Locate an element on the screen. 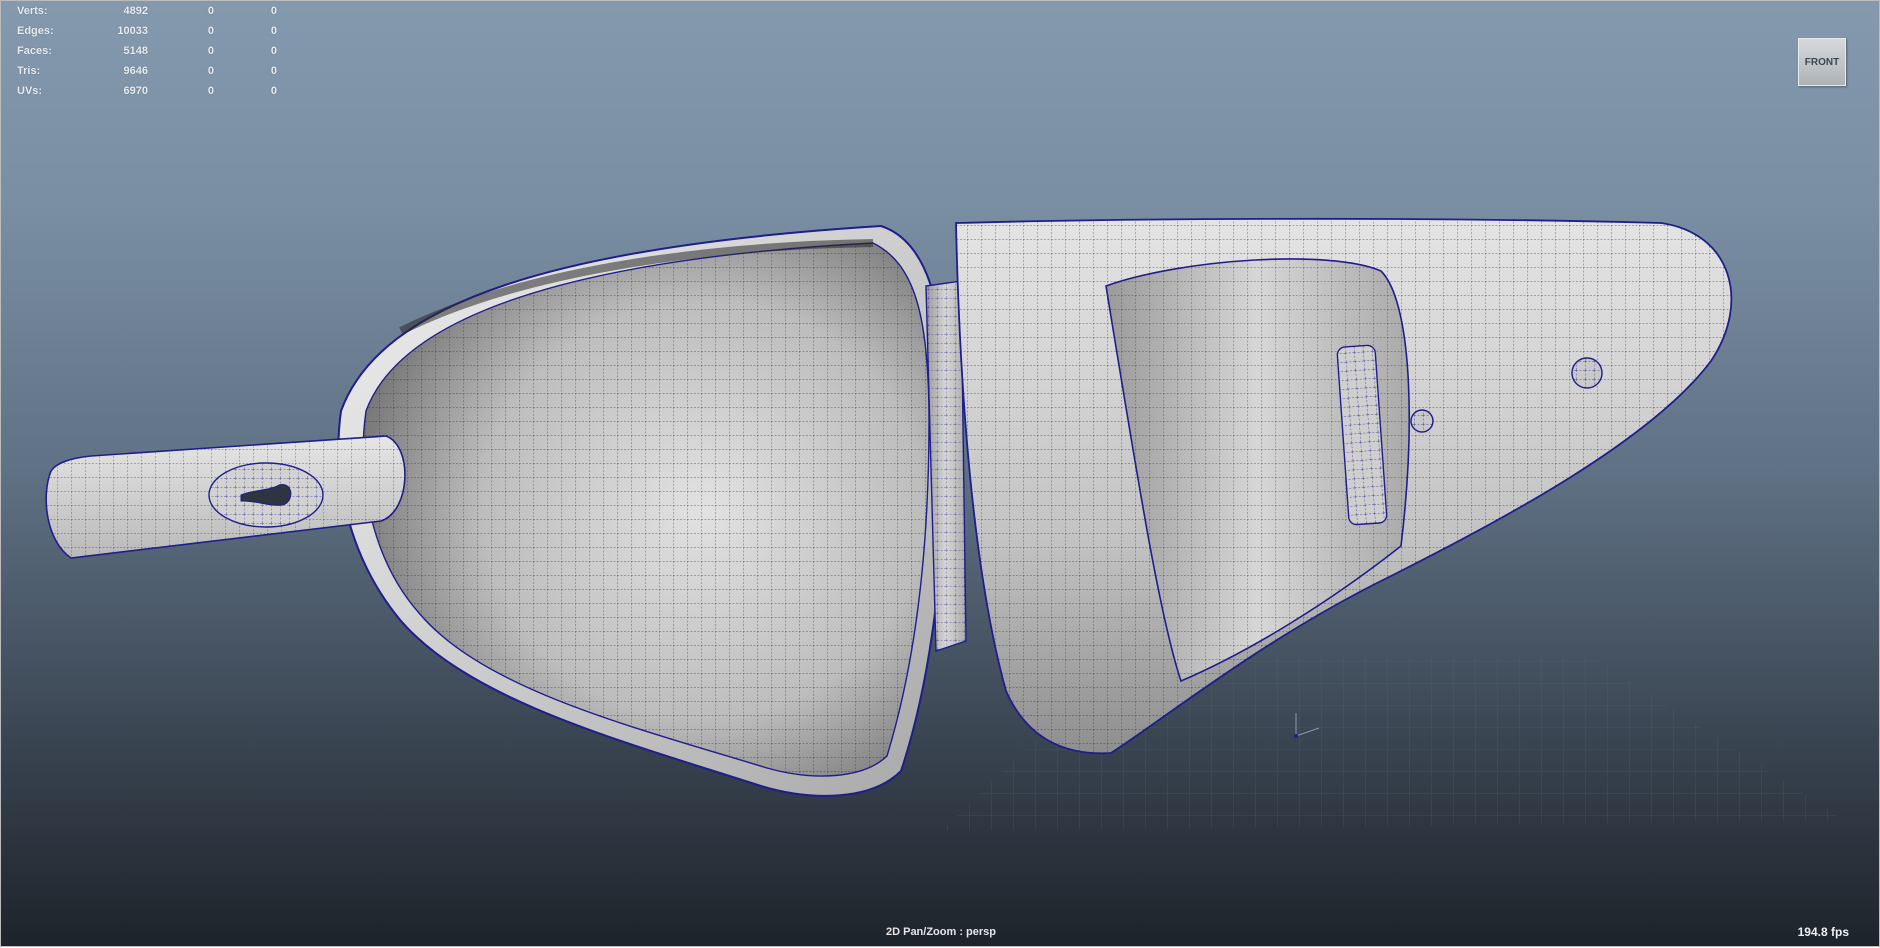 The image size is (1880, 948). hud-row-edges: Edges: 10033 0 0 is located at coordinates (147, 33).